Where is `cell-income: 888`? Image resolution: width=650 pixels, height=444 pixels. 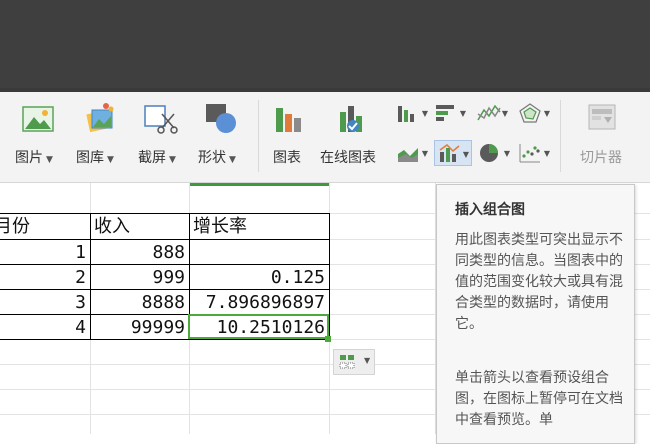 cell-income: 888 is located at coordinates (137, 253).